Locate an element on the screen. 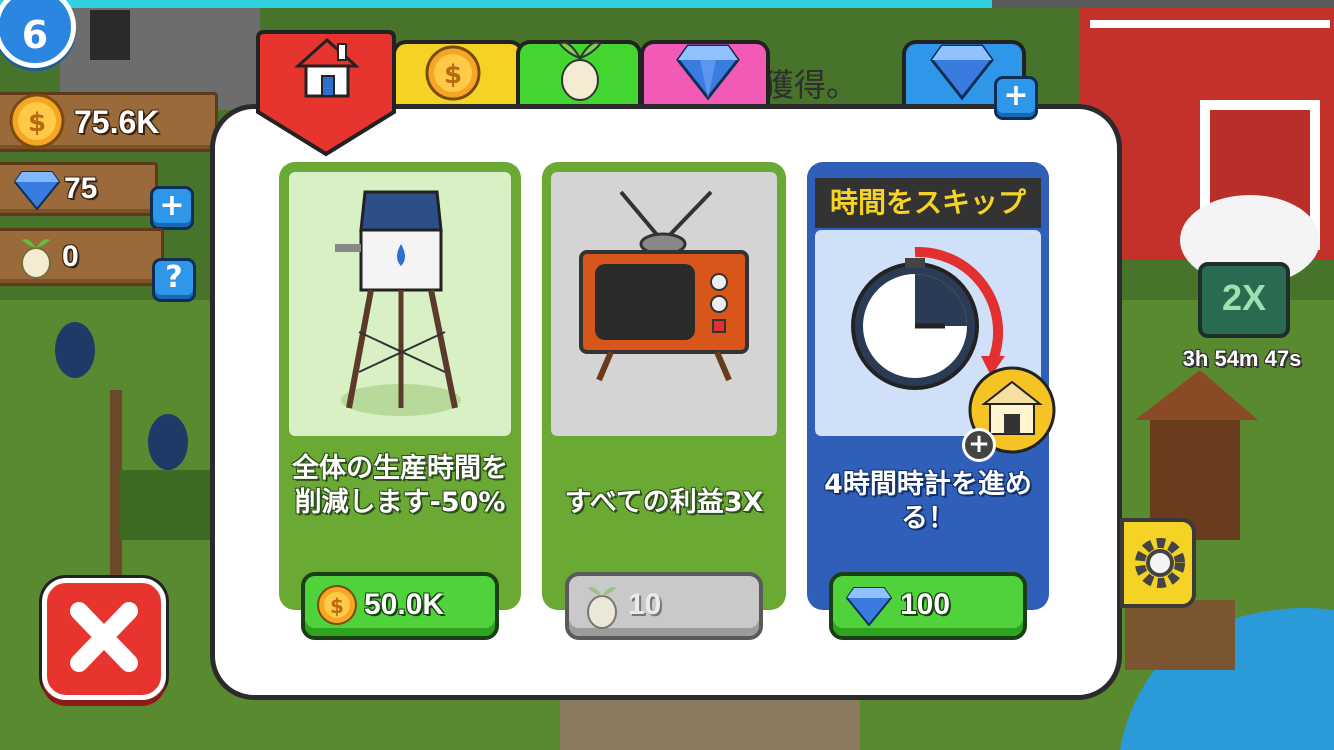 This screenshot has height=750, width=1334. card-television-description: すべての利益3X is located at coordinates (664, 502).